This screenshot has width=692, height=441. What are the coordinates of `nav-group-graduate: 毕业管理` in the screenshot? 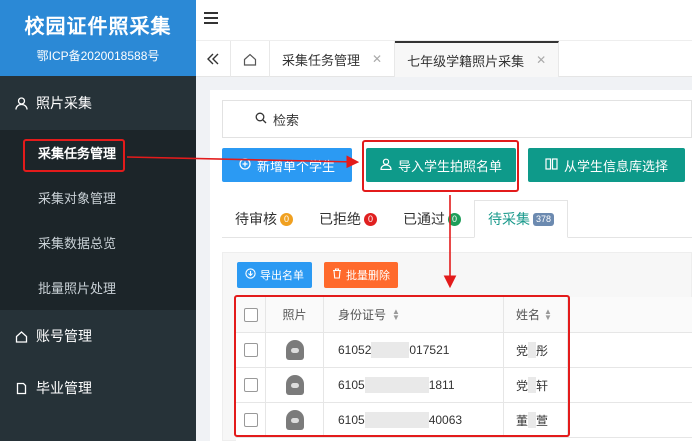 It's located at (98, 388).